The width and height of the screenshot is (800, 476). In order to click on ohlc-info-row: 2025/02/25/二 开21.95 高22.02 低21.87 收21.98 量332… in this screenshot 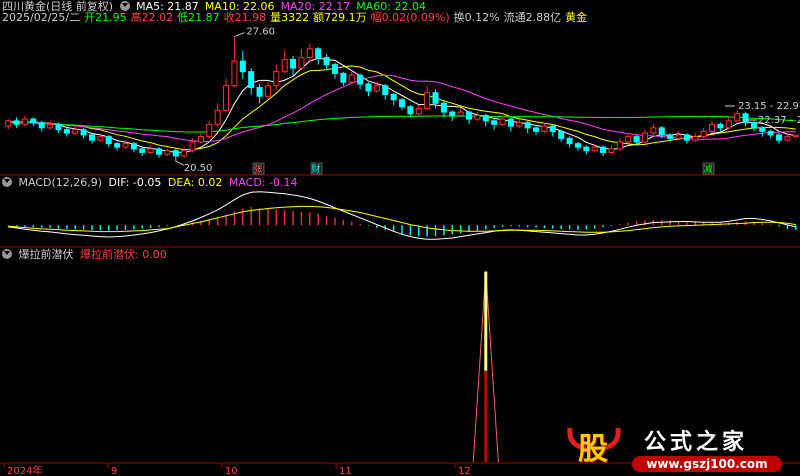, I will do `click(296, 18)`.